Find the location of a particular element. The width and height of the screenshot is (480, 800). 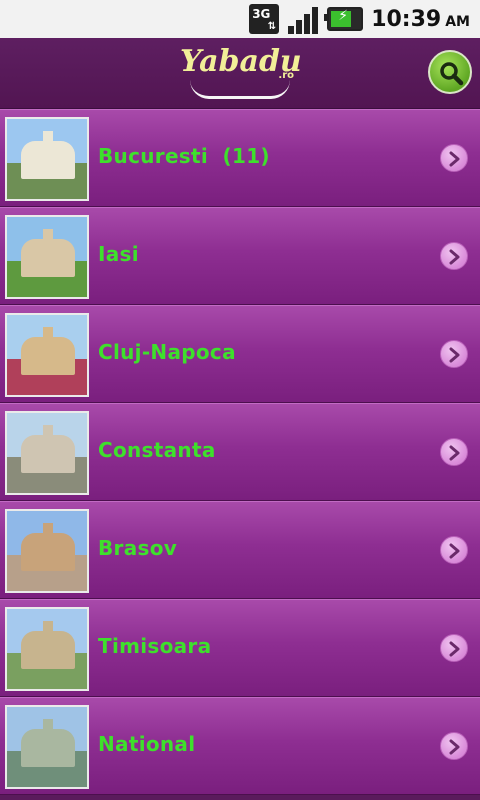

3g-data-icon: 3G ⇅ is located at coordinates (264, 19).